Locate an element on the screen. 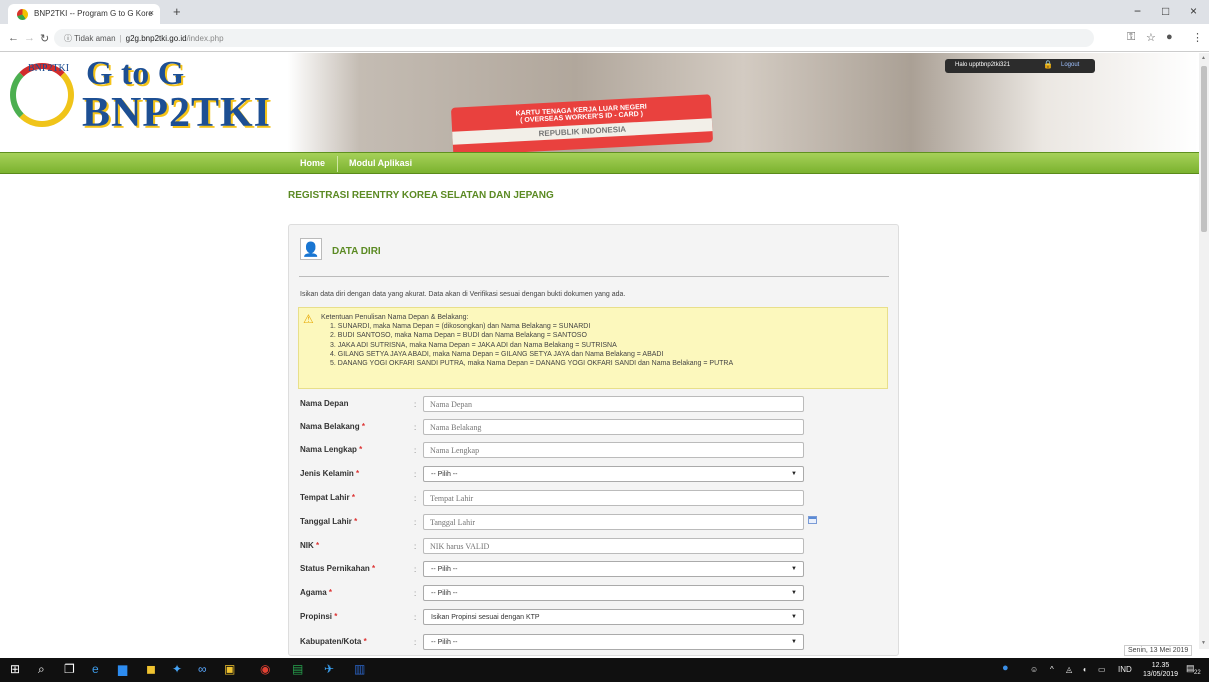 Image resolution: width=1209 pixels, height=682 pixels. chrome-icon: ◉ is located at coordinates (265, 669).